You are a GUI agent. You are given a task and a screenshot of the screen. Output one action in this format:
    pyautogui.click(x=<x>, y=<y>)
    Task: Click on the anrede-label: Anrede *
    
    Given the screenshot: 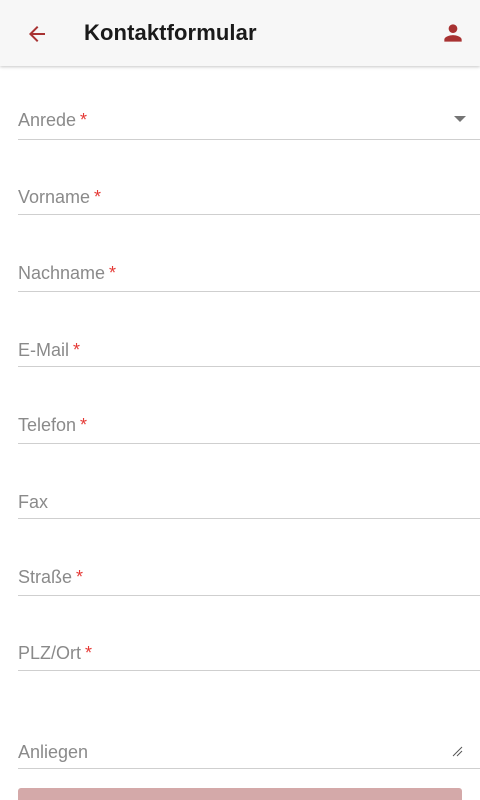 What is the action you would take?
    pyautogui.click(x=53, y=120)
    